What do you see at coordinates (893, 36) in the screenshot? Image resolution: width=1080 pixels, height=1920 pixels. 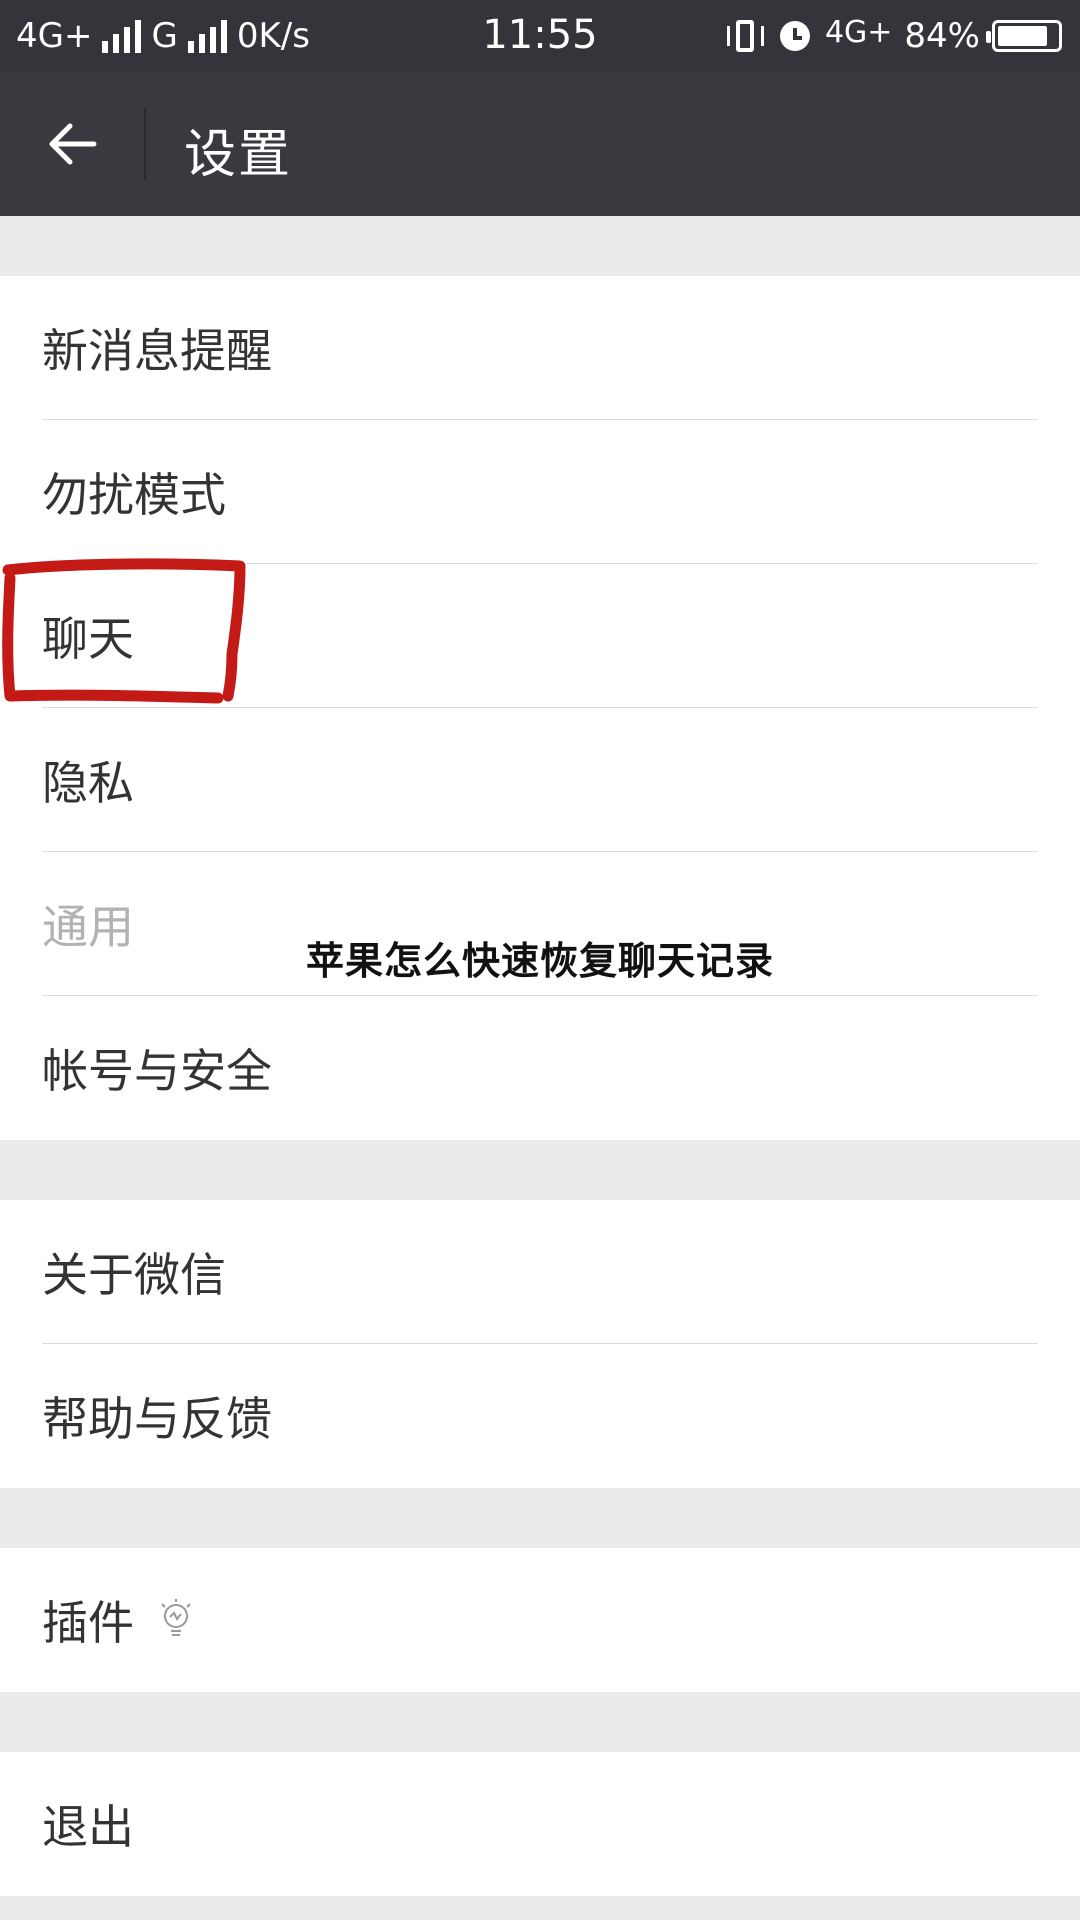 I see `status-right: 4G+ 84%` at bounding box center [893, 36].